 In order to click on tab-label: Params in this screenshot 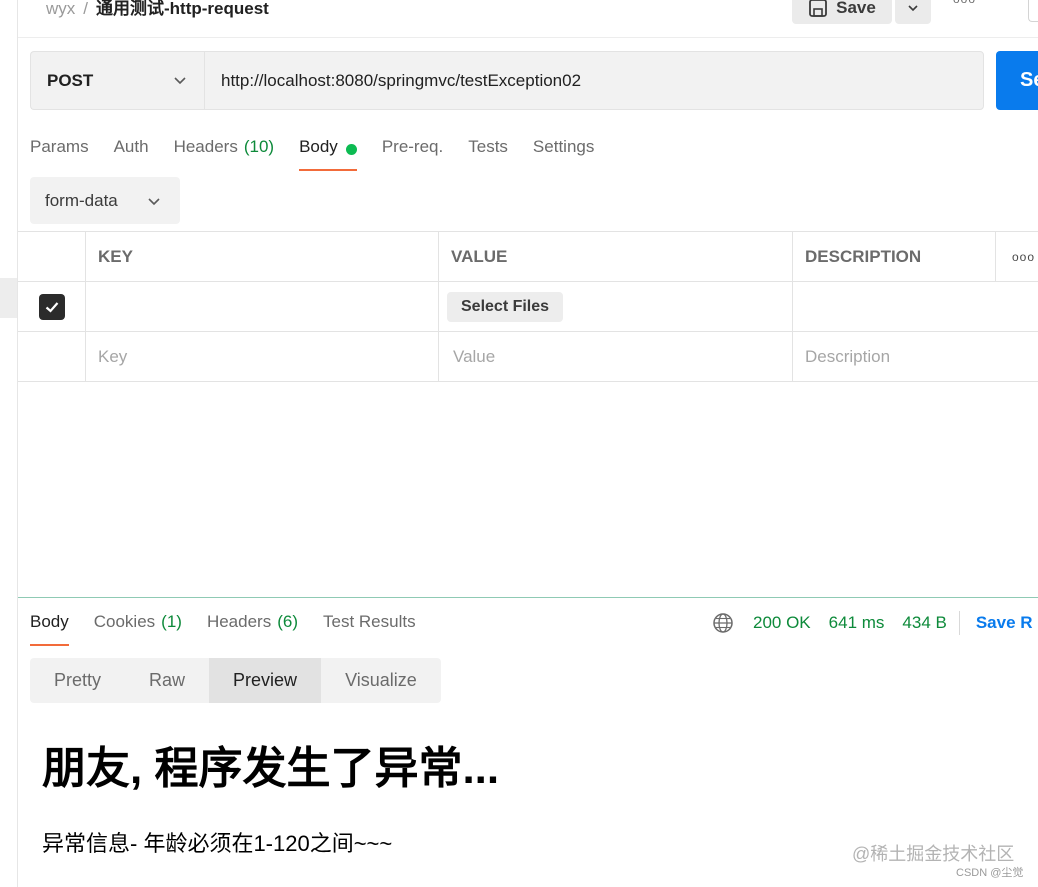, I will do `click(59, 146)`.